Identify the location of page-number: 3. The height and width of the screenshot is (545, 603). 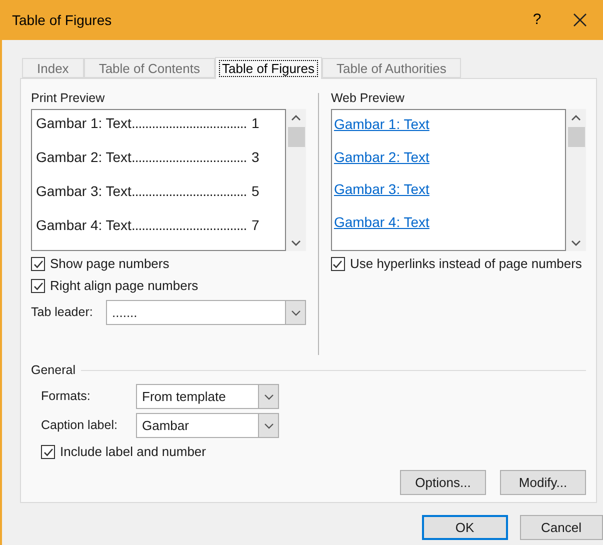
(255, 157).